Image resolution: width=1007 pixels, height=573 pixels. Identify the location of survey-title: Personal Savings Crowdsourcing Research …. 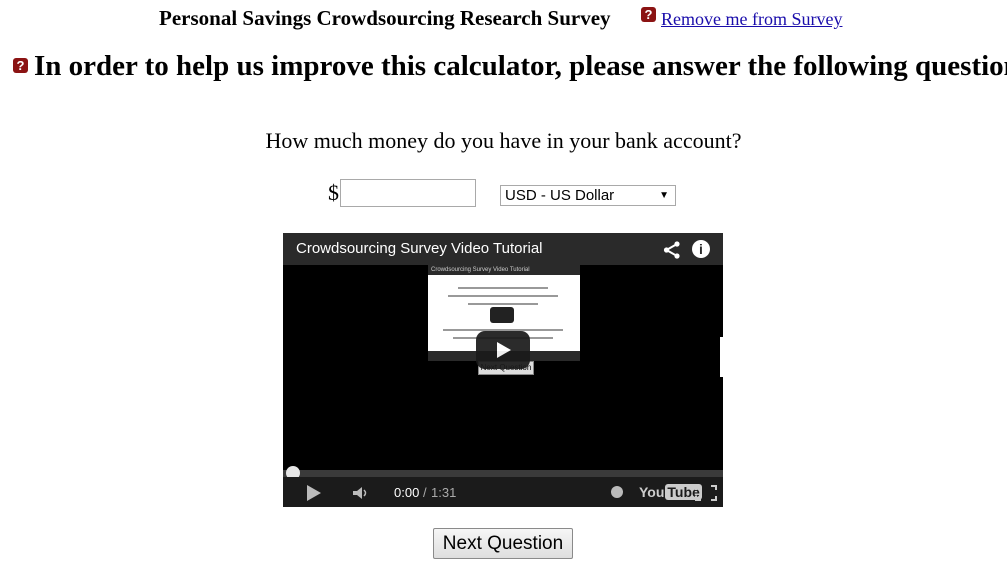
(385, 18).